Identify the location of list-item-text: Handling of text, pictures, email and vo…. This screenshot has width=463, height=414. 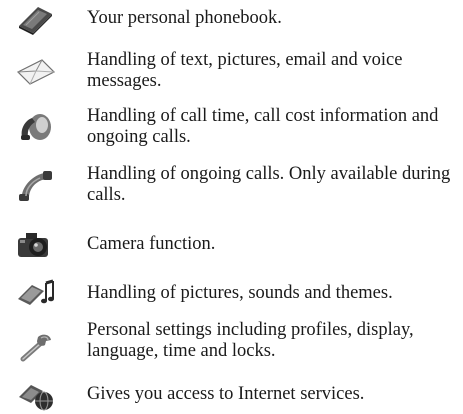
(245, 70).